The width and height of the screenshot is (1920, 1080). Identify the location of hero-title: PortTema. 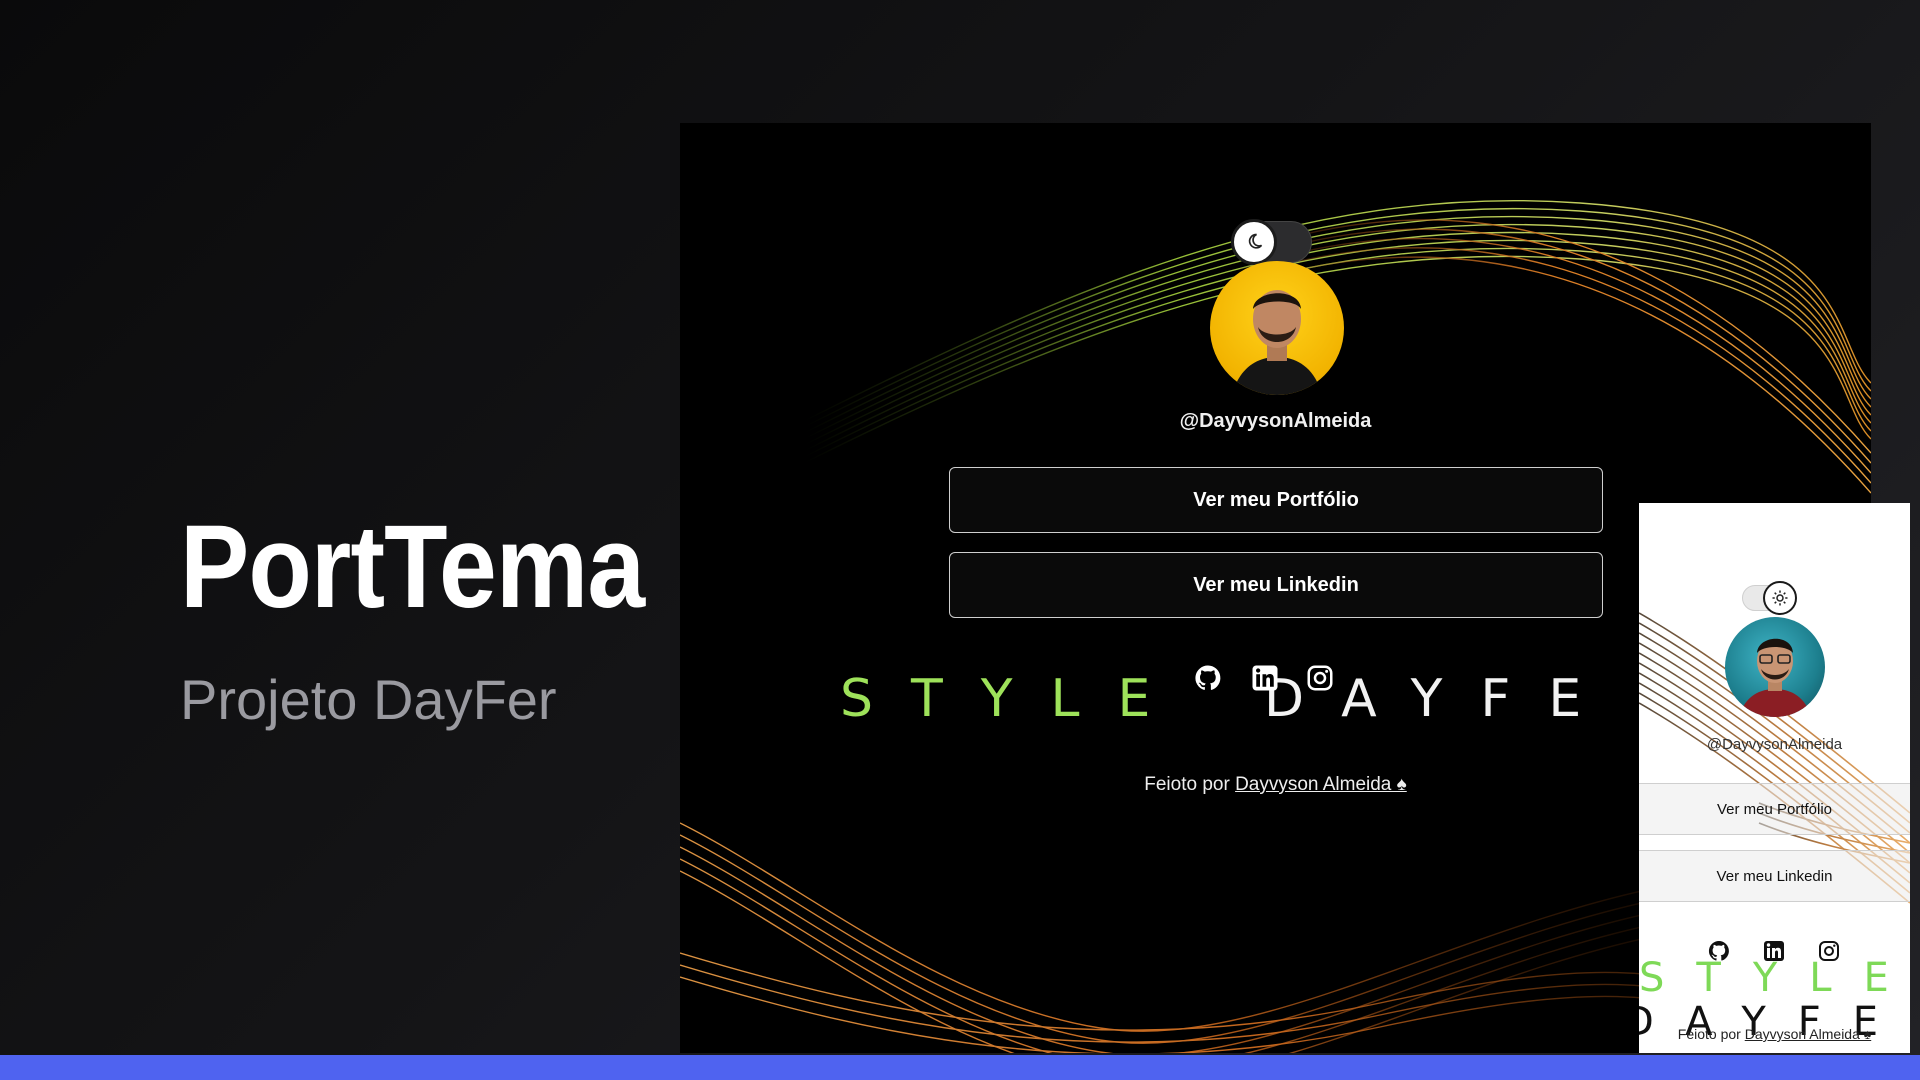
(412, 567).